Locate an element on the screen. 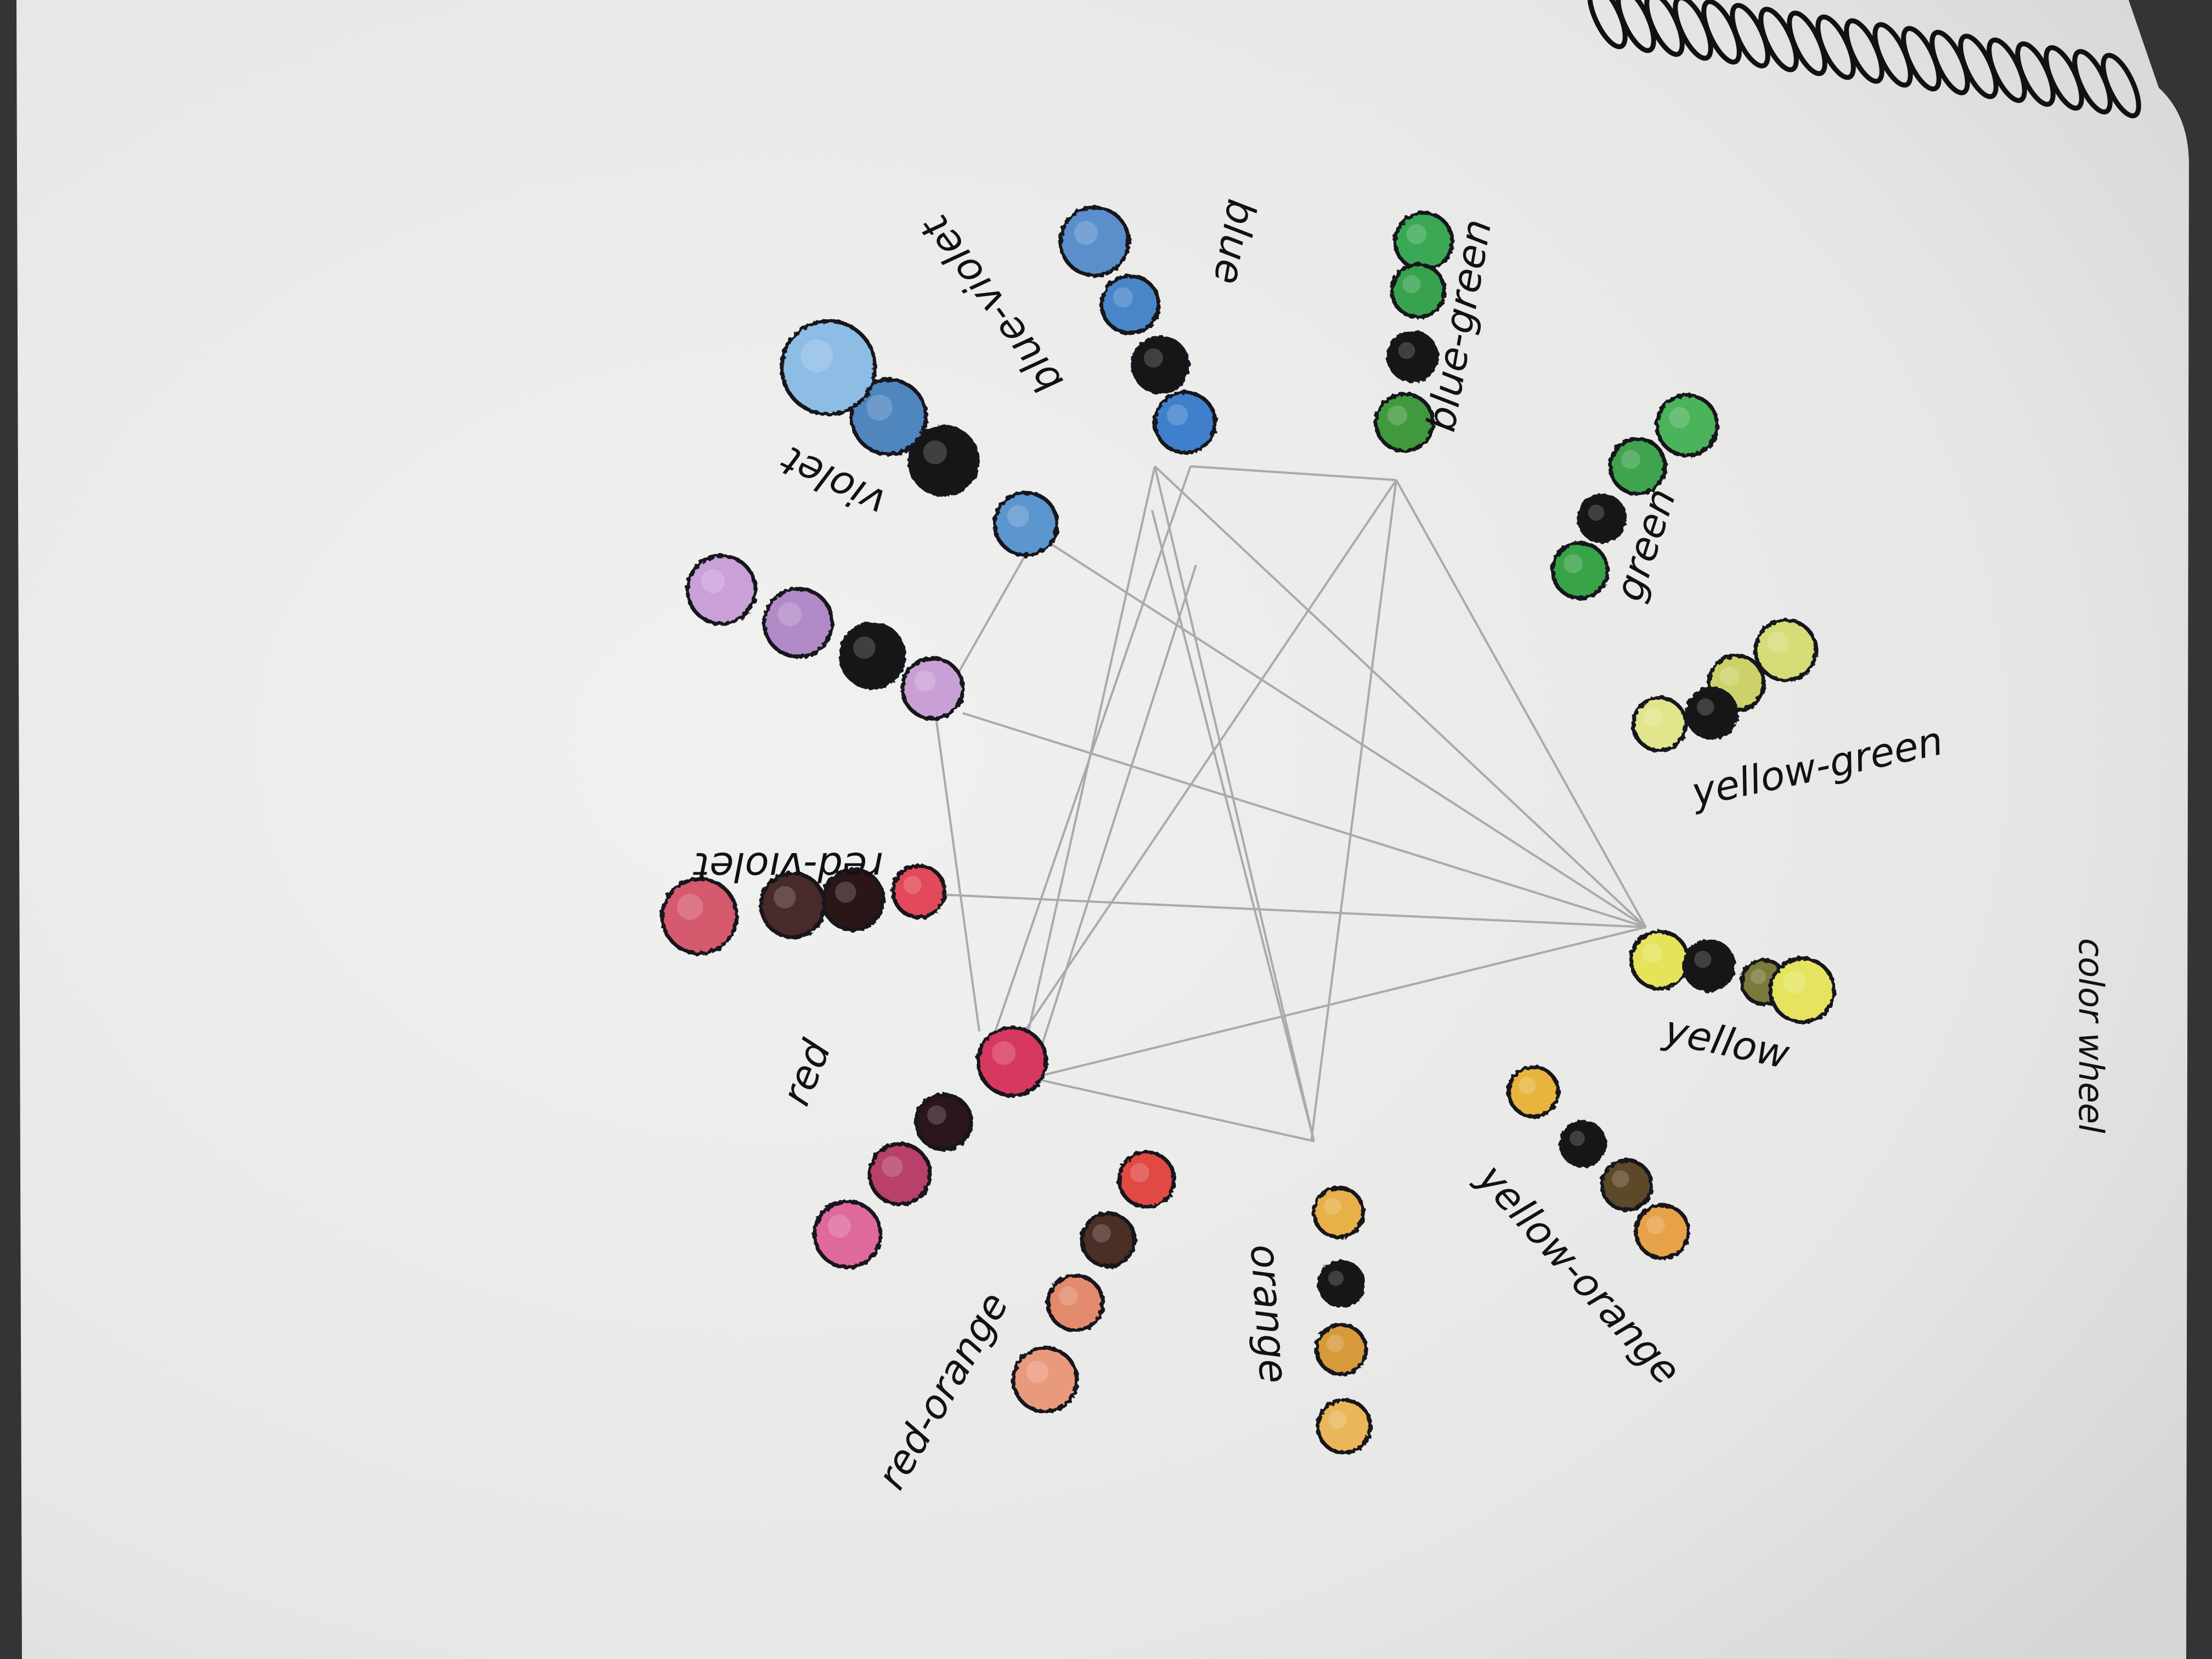 The width and height of the screenshot is (2212, 1659). label-orange: orange is located at coordinates (1269, 1314).